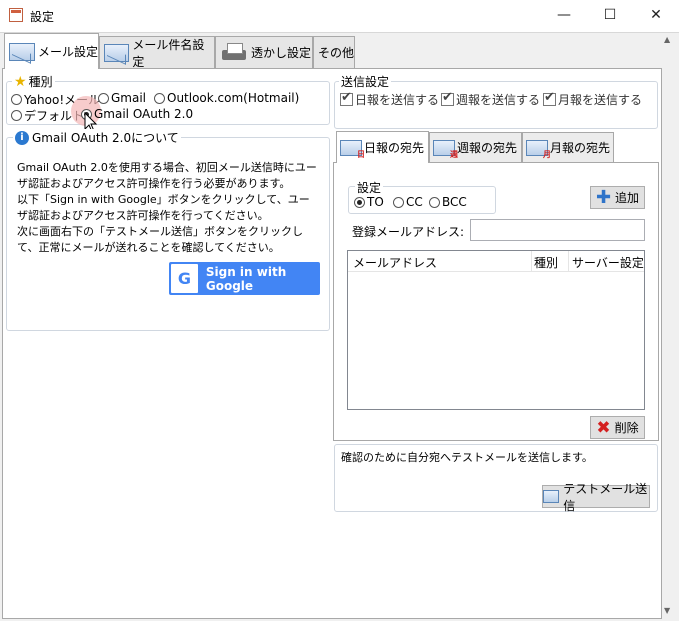 The width and height of the screenshot is (679, 621). I want to click on tab-mail-settings: メール設定, so click(51, 51).